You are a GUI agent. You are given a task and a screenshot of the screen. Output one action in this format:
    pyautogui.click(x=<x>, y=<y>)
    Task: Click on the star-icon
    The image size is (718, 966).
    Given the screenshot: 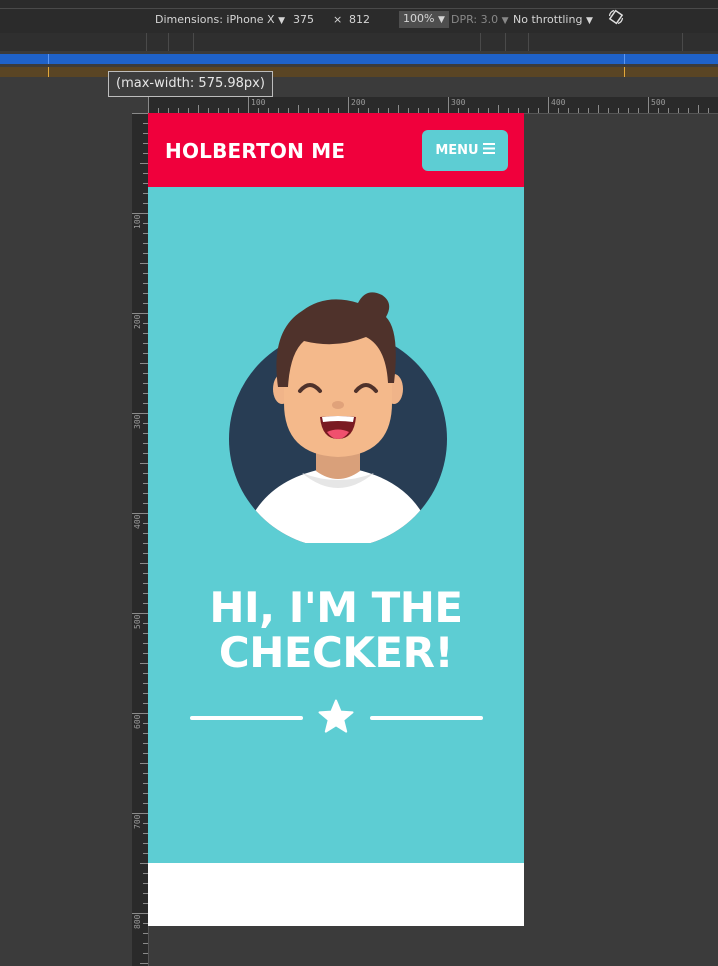 What is the action you would take?
    pyautogui.click(x=336, y=716)
    